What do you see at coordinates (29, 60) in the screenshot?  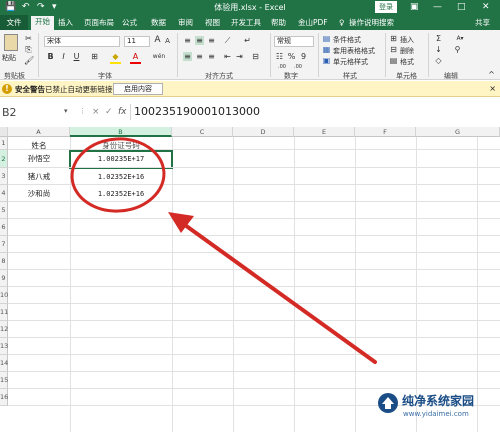 I see `format-painter-icon: 🖌` at bounding box center [29, 60].